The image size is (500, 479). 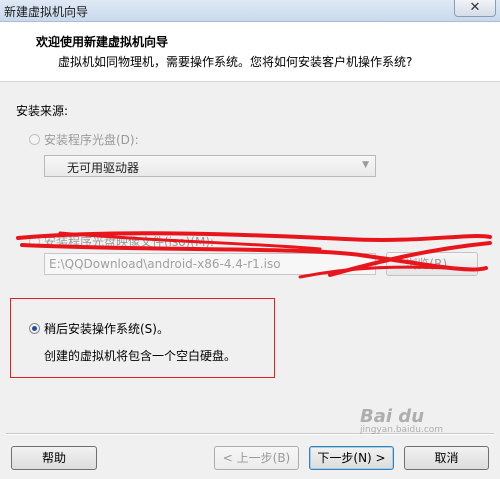 What do you see at coordinates (165, 264) in the screenshot?
I see `iso-path-value: E:\QQDownload\android-x86-4.4-r1.iso` at bounding box center [165, 264].